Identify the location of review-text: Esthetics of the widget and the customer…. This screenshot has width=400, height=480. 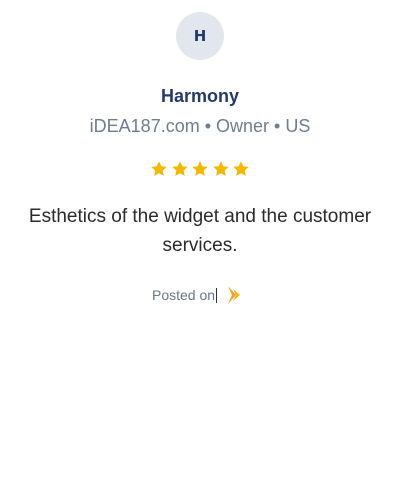
(200, 231).